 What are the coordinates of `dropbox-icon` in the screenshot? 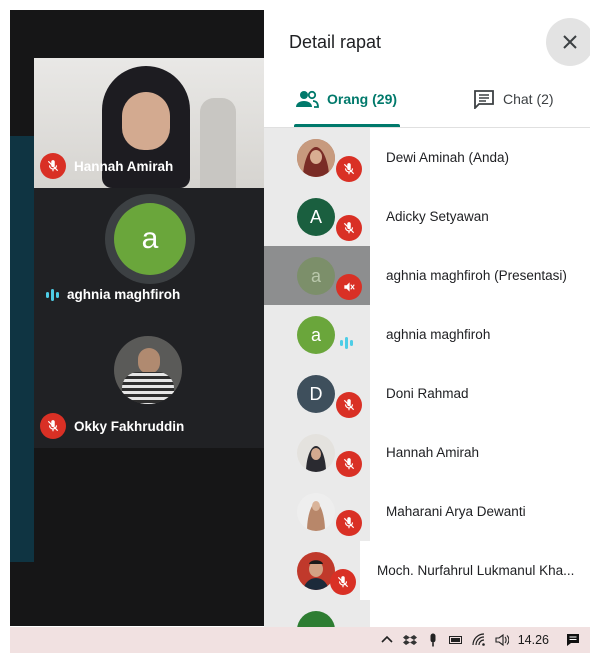 It's located at (409, 640).